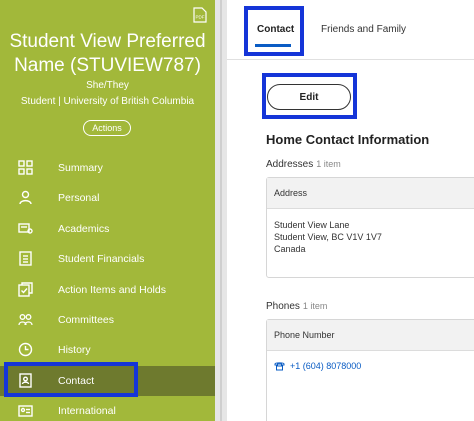 This screenshot has width=474, height=421. What do you see at coordinates (25, 258) in the screenshot?
I see `document-list-icon` at bounding box center [25, 258].